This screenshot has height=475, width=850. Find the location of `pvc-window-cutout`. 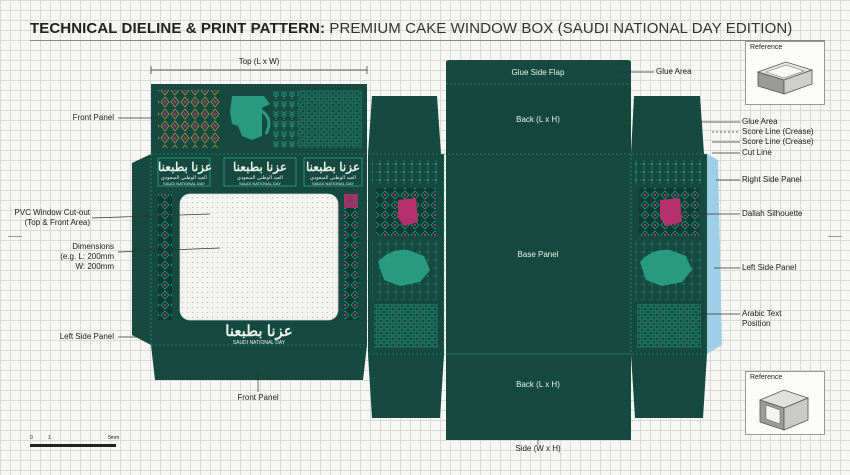

pvc-window-cutout is located at coordinates (259, 257).